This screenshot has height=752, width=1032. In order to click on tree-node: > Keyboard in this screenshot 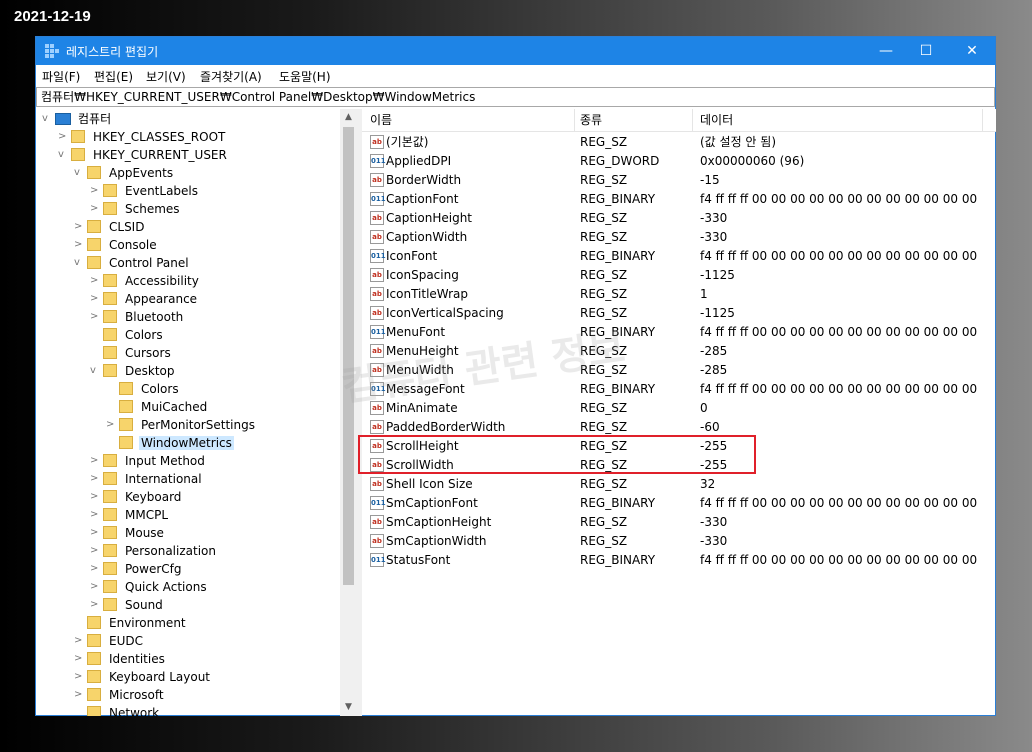, I will do `click(136, 497)`.